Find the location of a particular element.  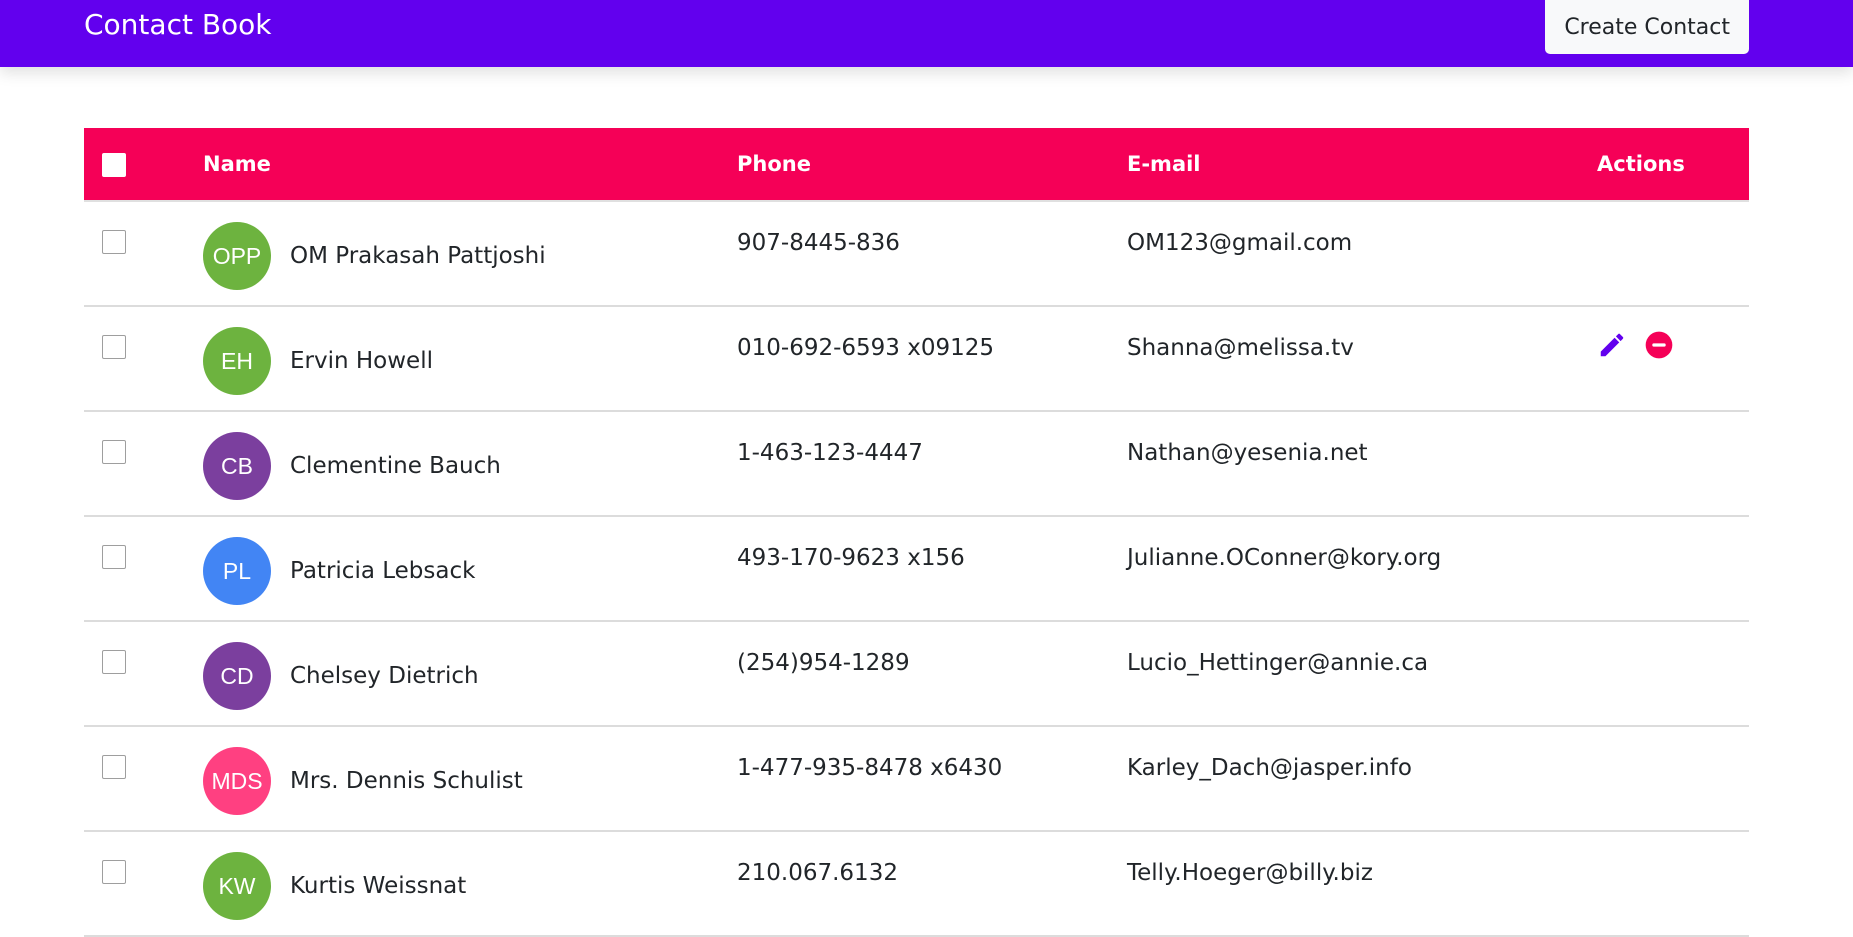

pencil-icon is located at coordinates (1612, 345).